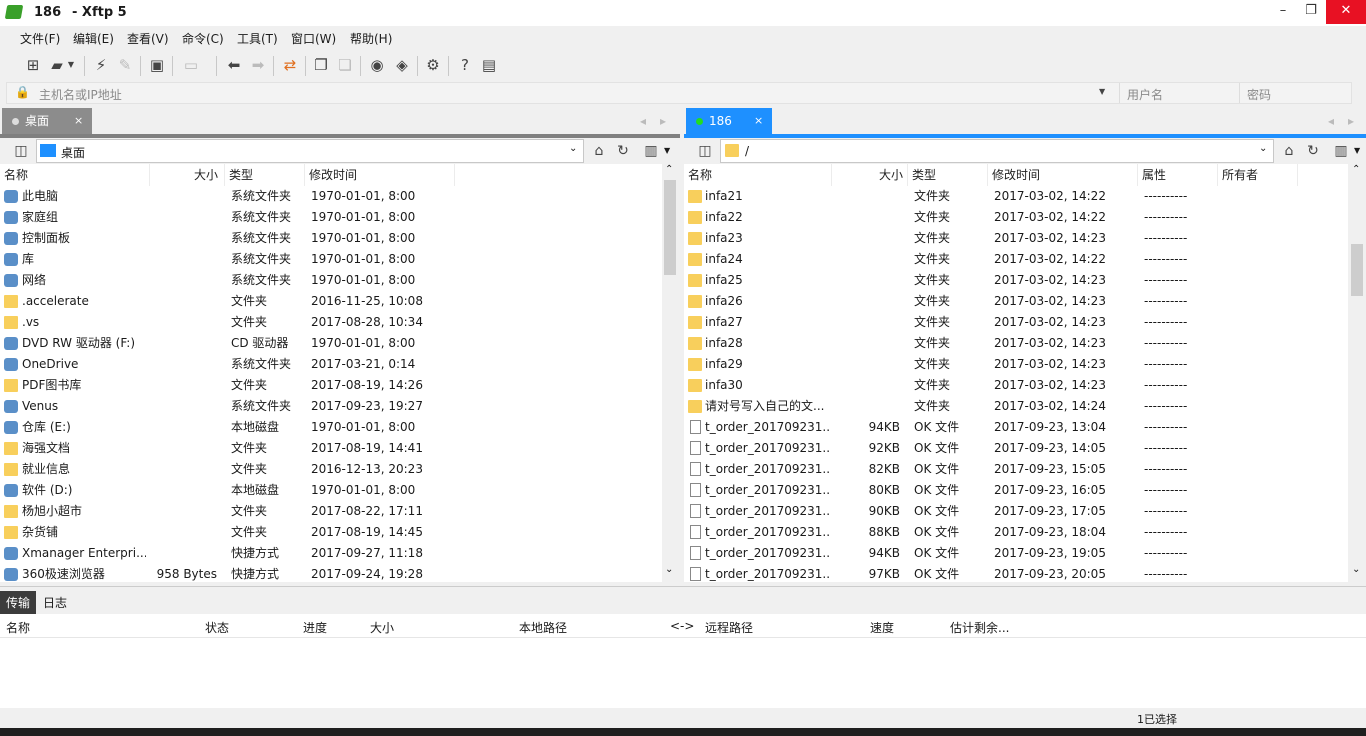  Describe the element at coordinates (1356, 569) in the screenshot. I see `scroll-down-icon: ⌄` at that location.